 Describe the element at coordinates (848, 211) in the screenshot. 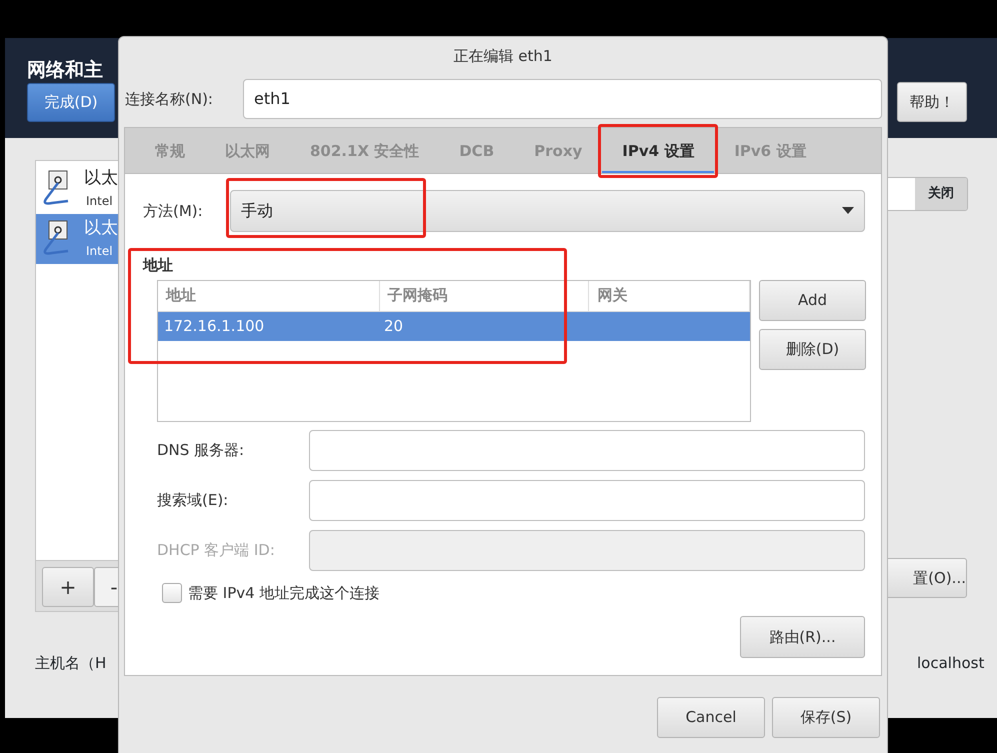

I see `dropdown-caret-icon` at that location.